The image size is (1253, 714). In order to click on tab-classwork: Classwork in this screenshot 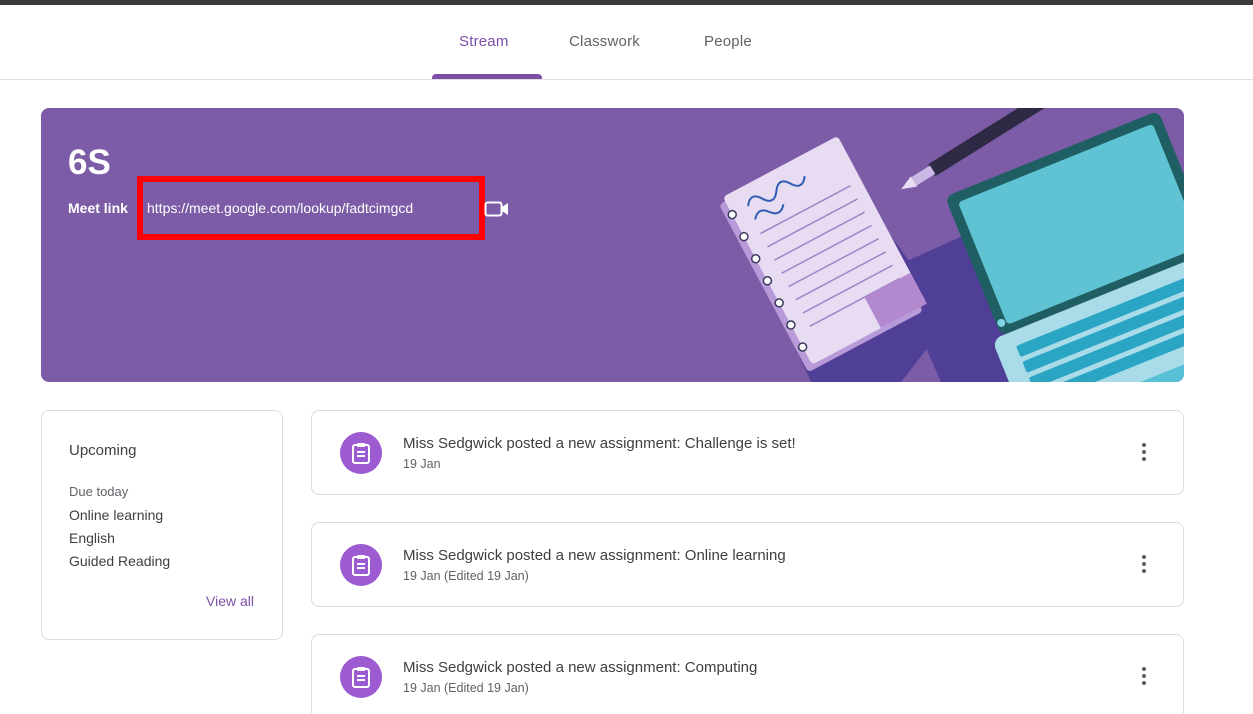, I will do `click(604, 41)`.